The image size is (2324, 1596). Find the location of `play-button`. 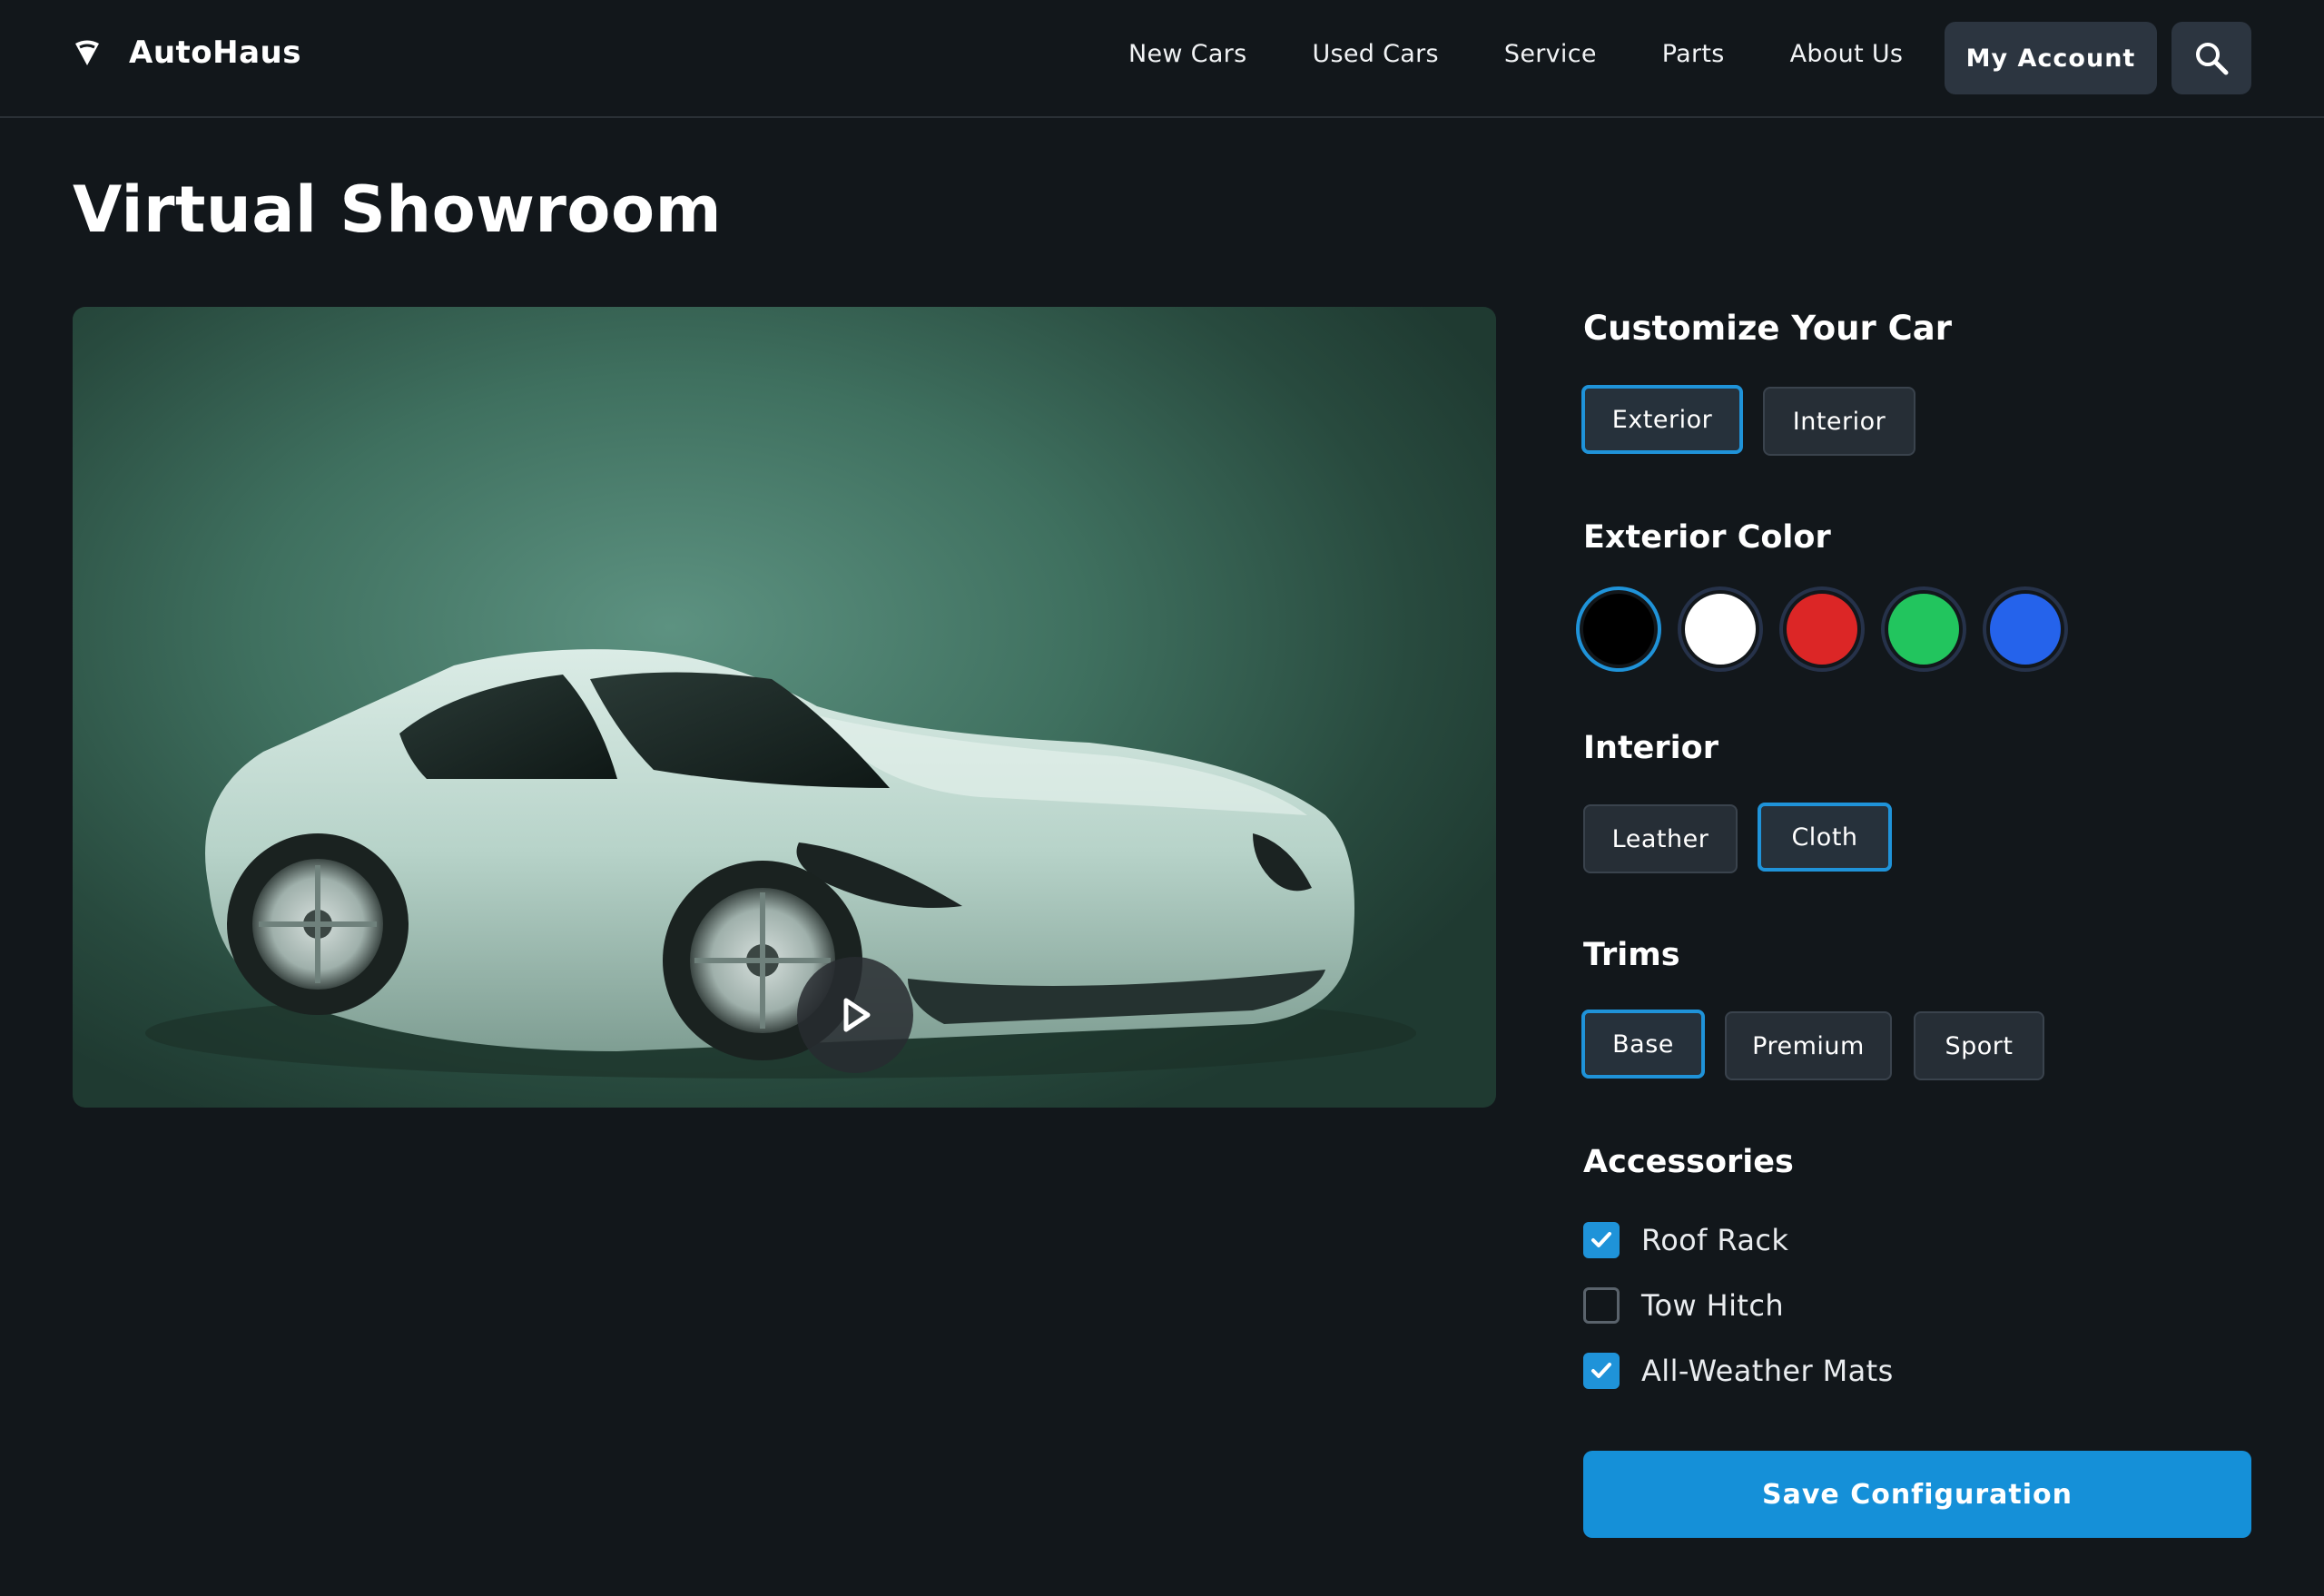

play-button is located at coordinates (855, 1015).